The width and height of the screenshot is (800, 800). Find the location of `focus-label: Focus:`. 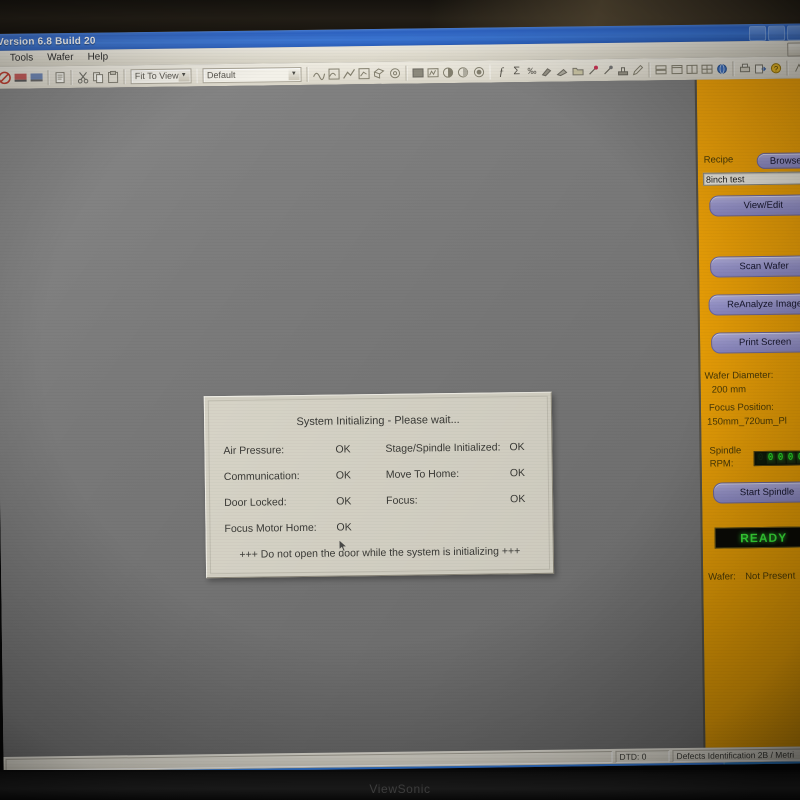

focus-label: Focus: is located at coordinates (402, 500).